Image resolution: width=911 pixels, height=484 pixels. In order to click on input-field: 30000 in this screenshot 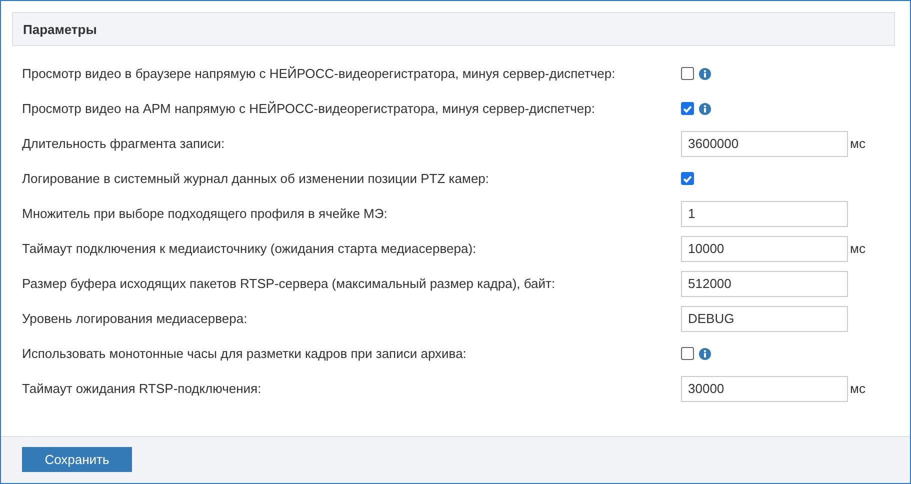, I will do `click(764, 389)`.